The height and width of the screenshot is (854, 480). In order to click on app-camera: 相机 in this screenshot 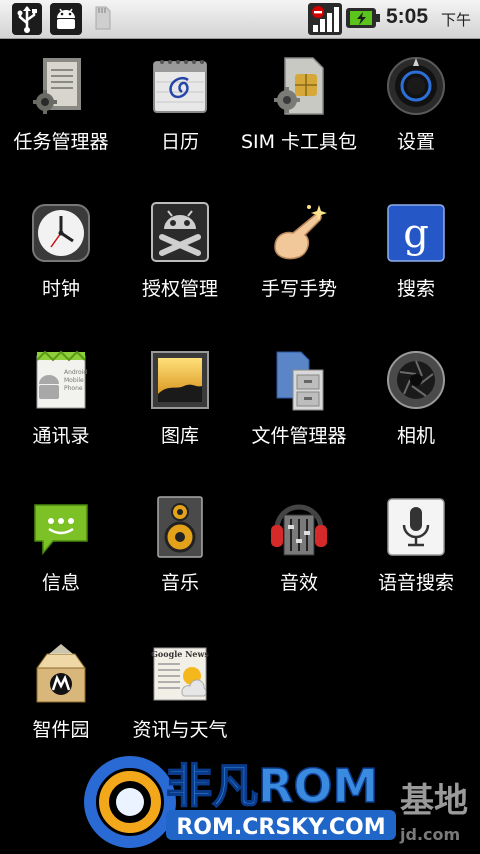, I will do `click(416, 402)`.